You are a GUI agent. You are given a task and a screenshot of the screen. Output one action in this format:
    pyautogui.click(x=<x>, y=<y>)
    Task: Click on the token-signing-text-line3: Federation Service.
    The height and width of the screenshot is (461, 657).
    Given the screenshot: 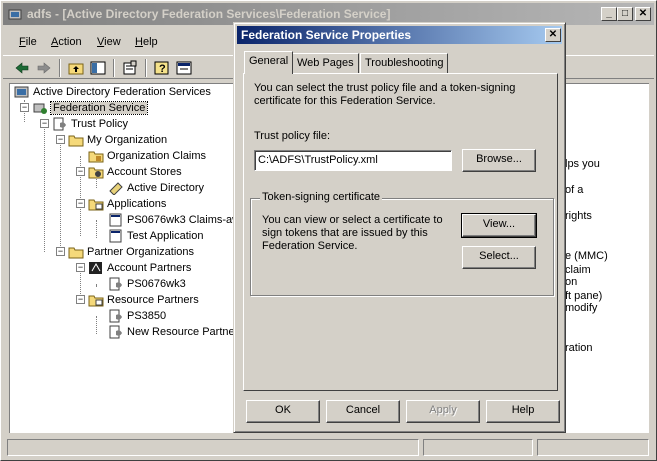 What is the action you would take?
    pyautogui.click(x=310, y=246)
    